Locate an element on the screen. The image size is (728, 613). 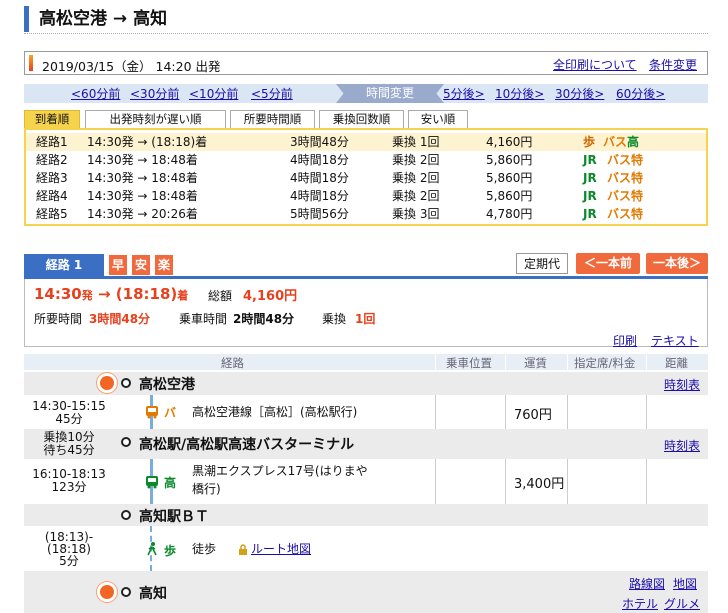
route-tab: 経路 1 is located at coordinates (64, 265).